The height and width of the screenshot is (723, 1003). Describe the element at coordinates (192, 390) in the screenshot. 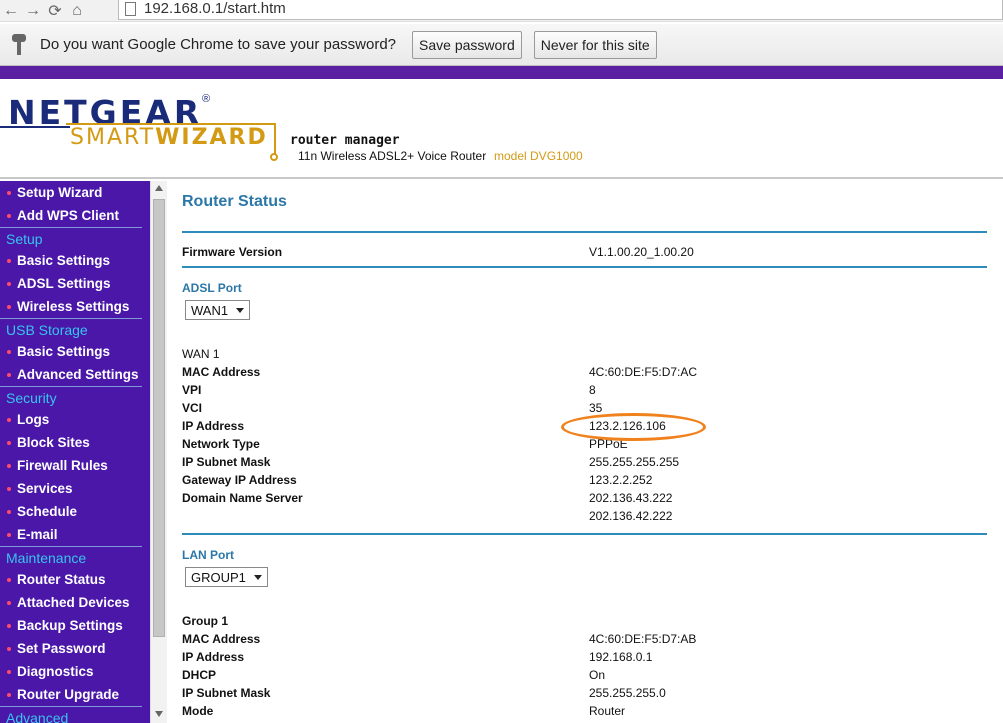

I see `status-label: VPI` at that location.